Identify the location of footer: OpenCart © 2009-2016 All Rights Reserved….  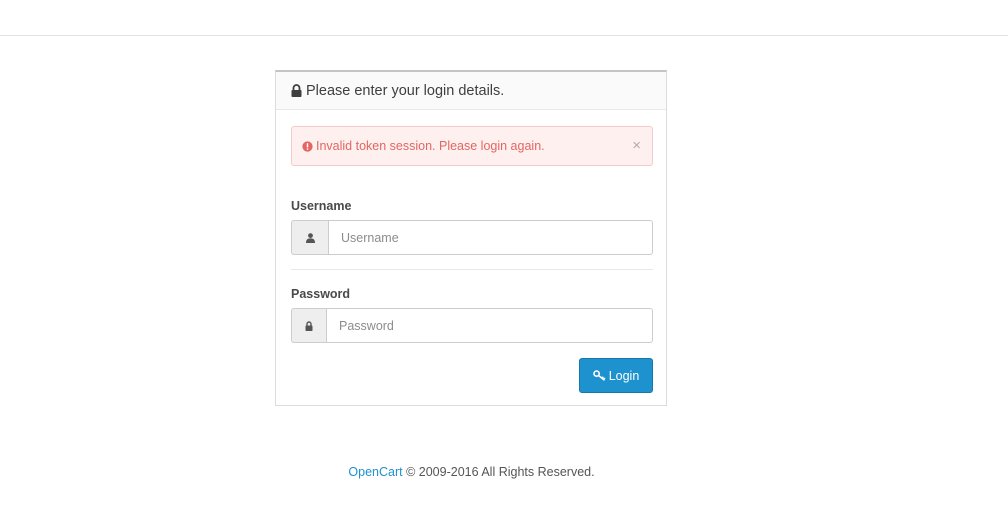
(471, 472).